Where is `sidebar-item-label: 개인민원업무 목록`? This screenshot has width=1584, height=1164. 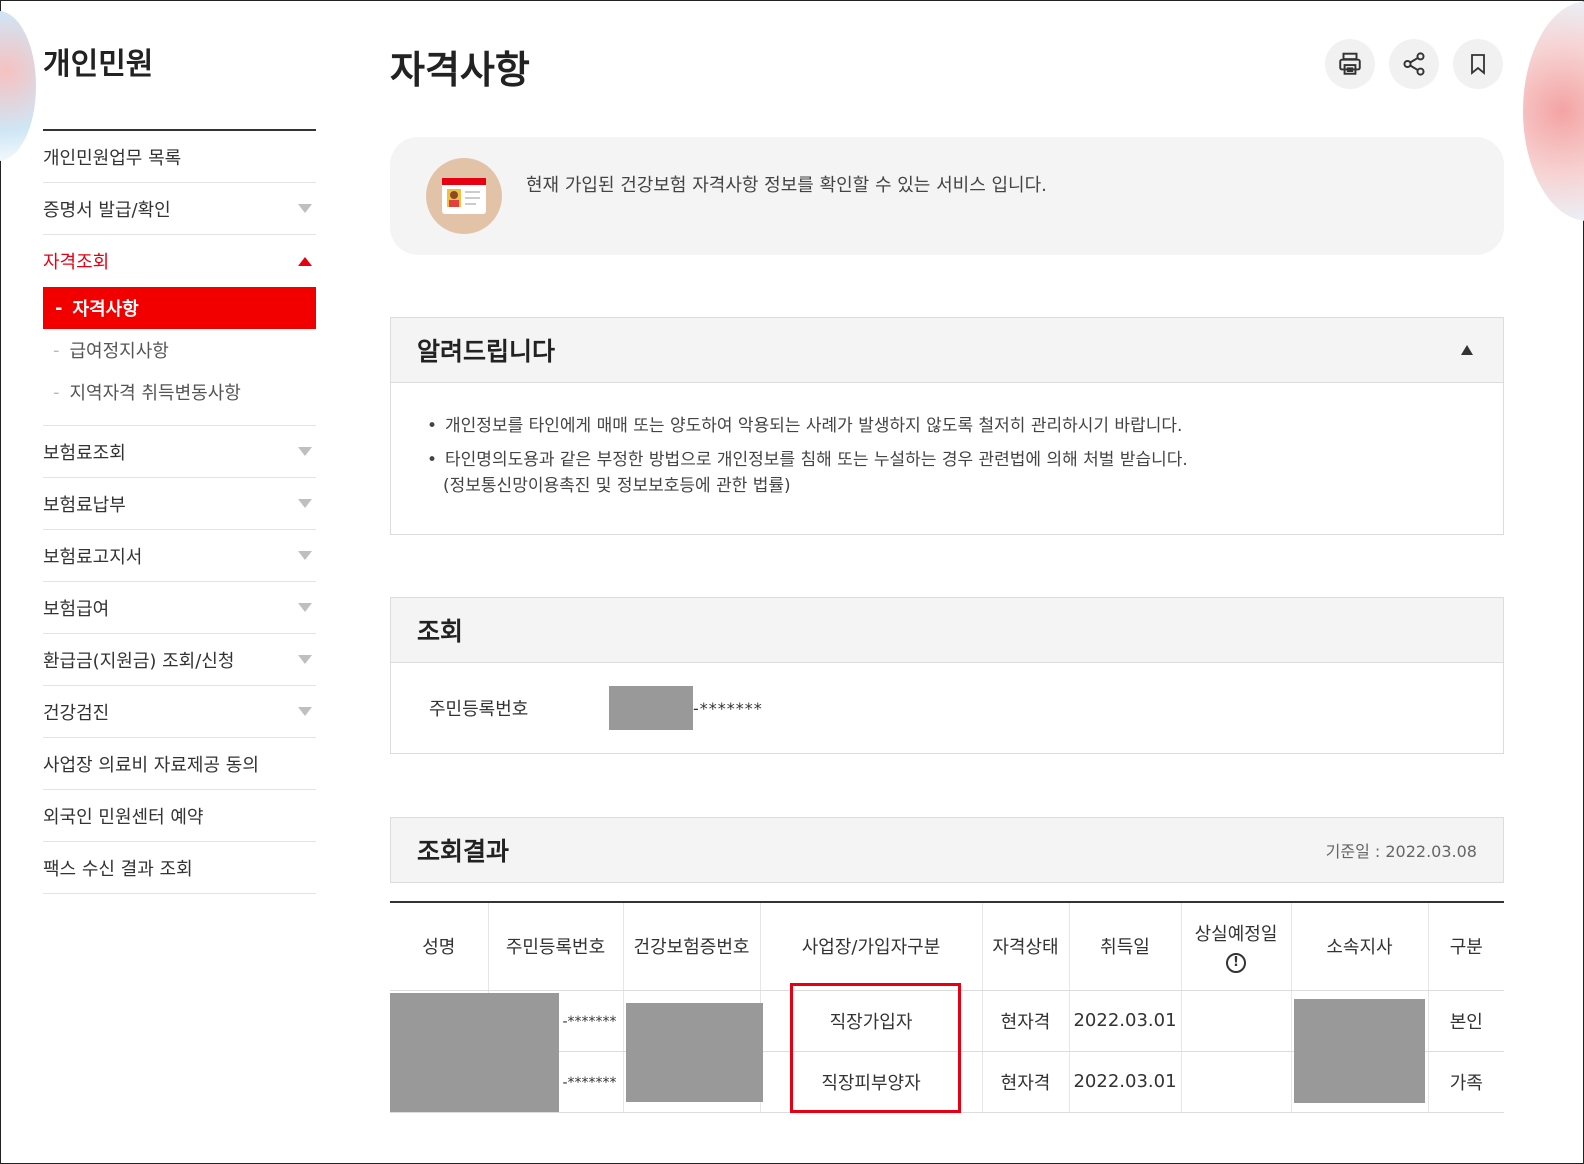
sidebar-item-label: 개인민원업무 목록 is located at coordinates (112, 158).